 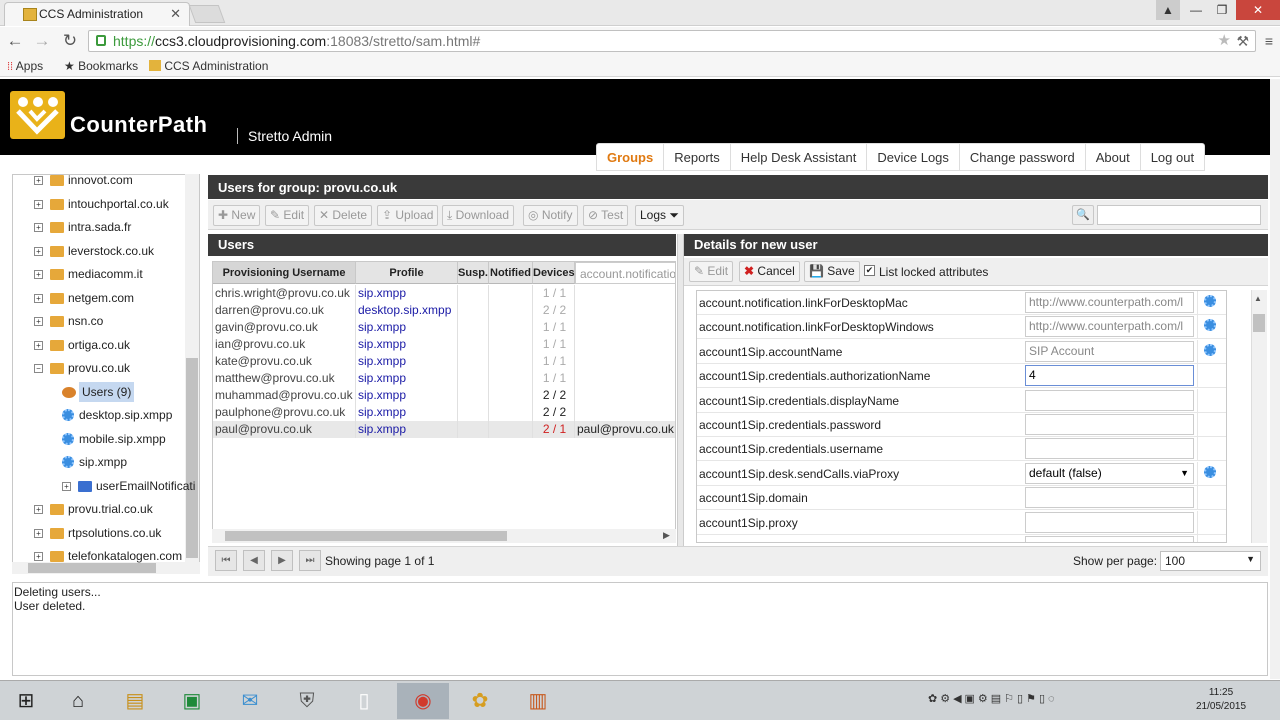 I want to click on edit-button: ✎ Edit, so click(x=287, y=215).